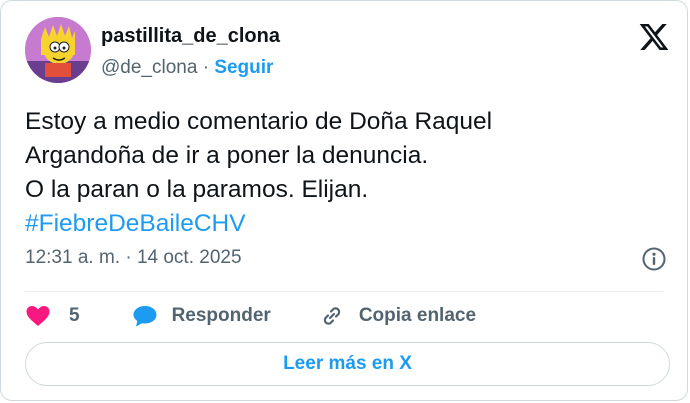 The image size is (690, 403). I want to click on copy-link-button: Copia enlace, so click(390, 316).